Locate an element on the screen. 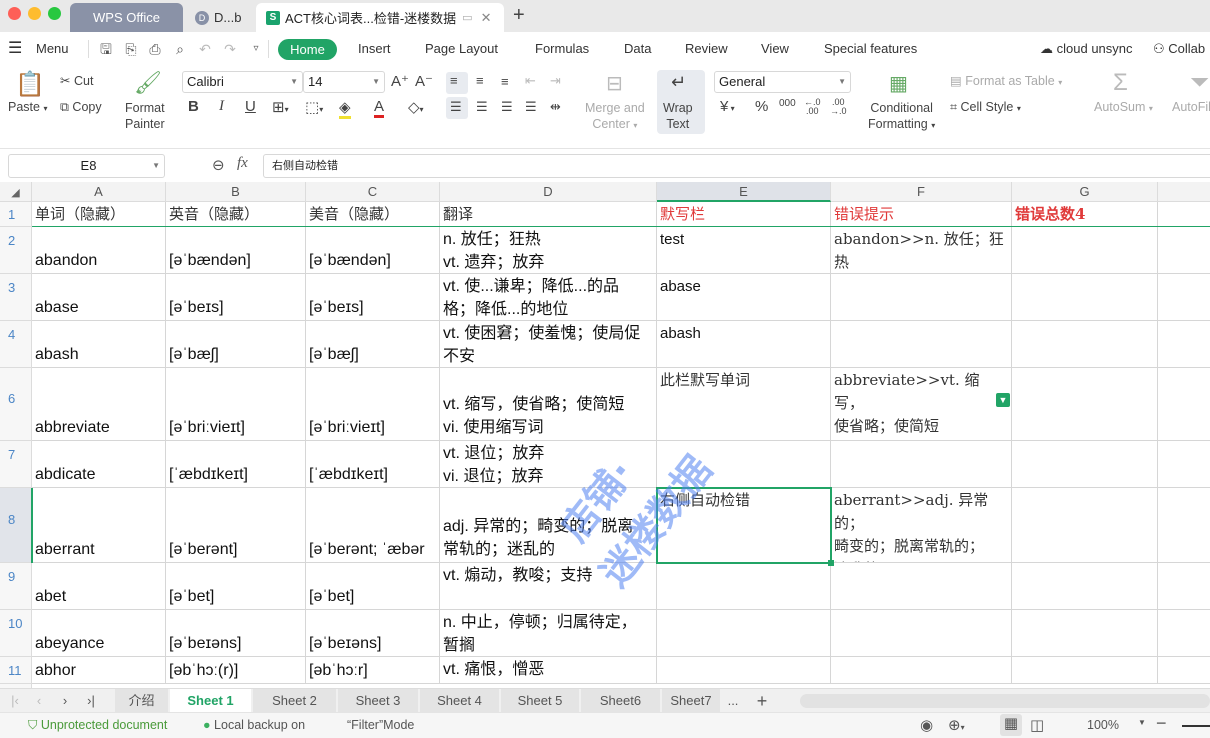  indent-decrease-icon: ⇤ is located at coordinates (530, 81).